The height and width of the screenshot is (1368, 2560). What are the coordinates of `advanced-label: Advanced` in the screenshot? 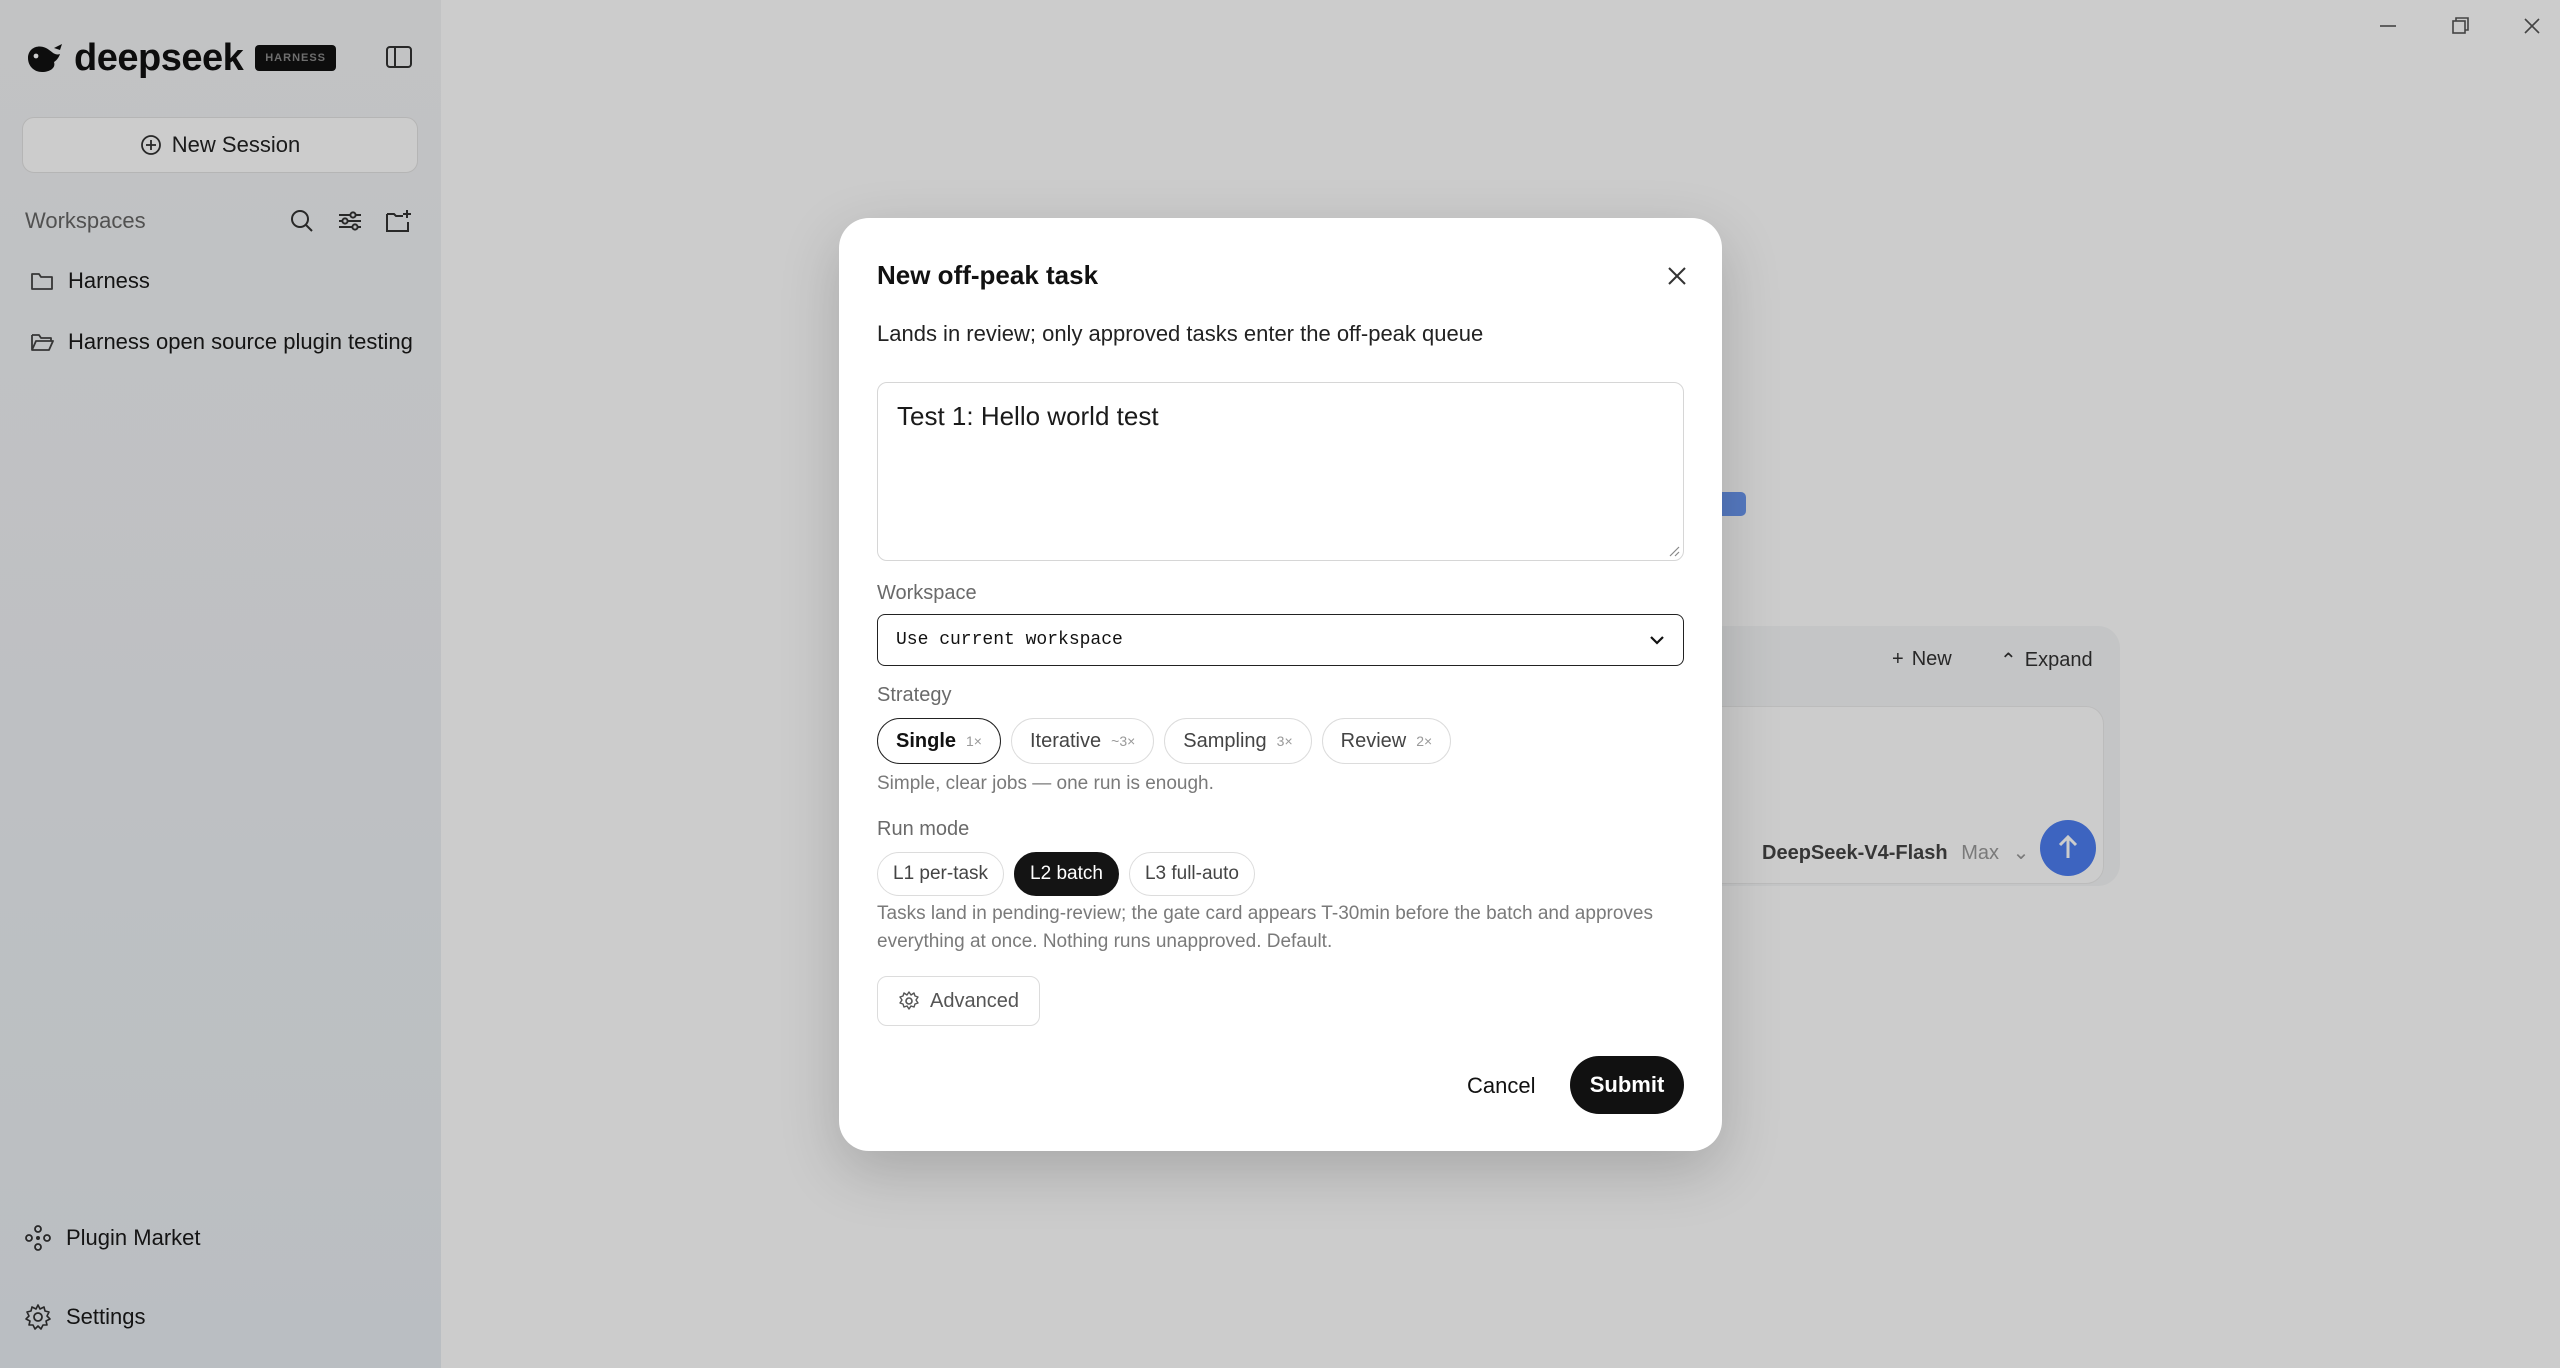 It's located at (974, 1000).